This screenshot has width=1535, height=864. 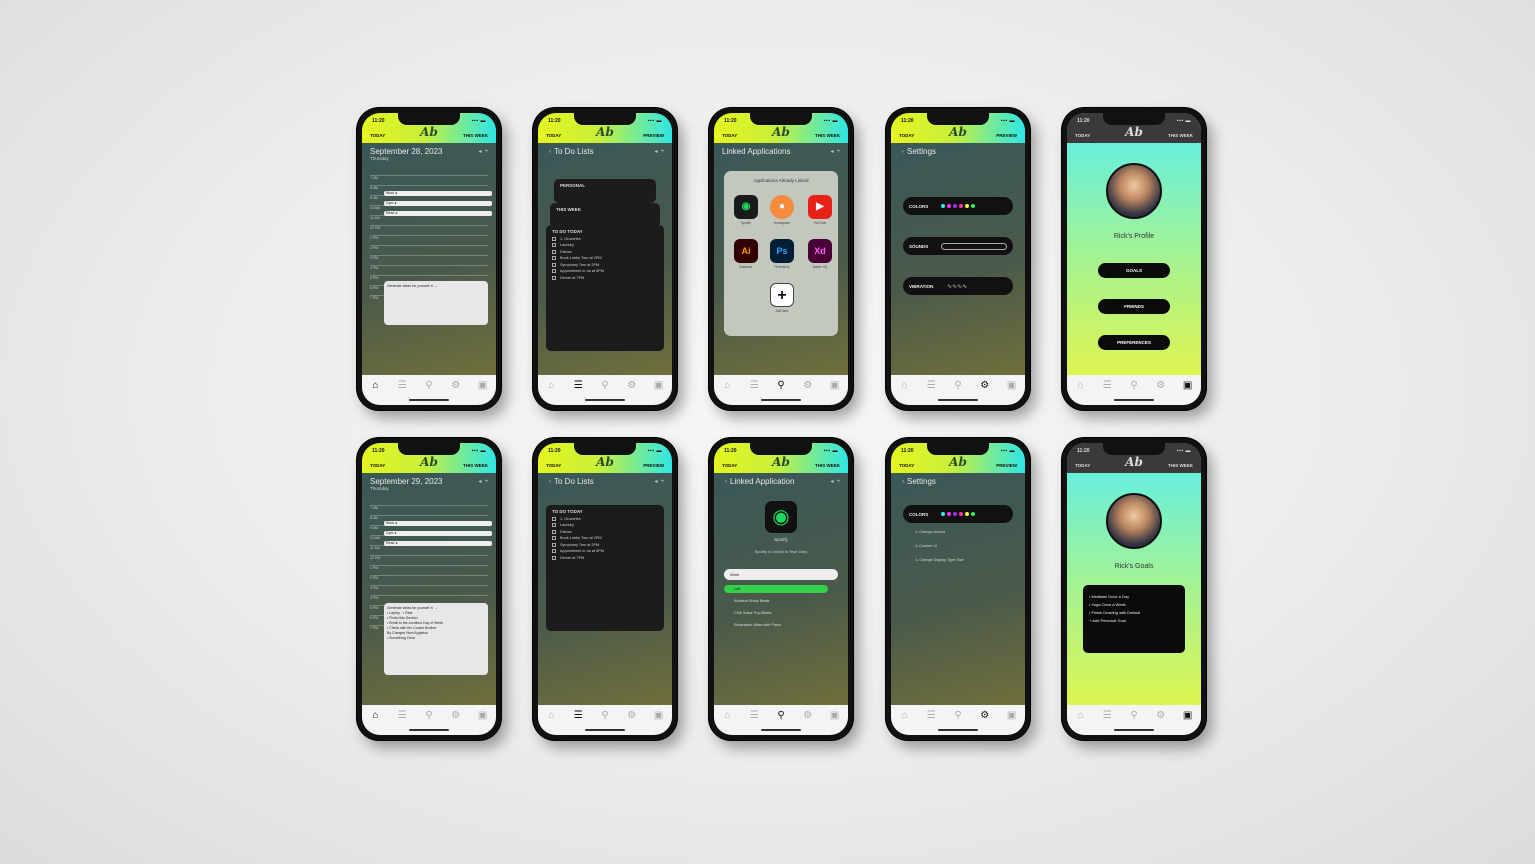 I want to click on list-tab-week: THIS WEEK, so click(x=605, y=215).